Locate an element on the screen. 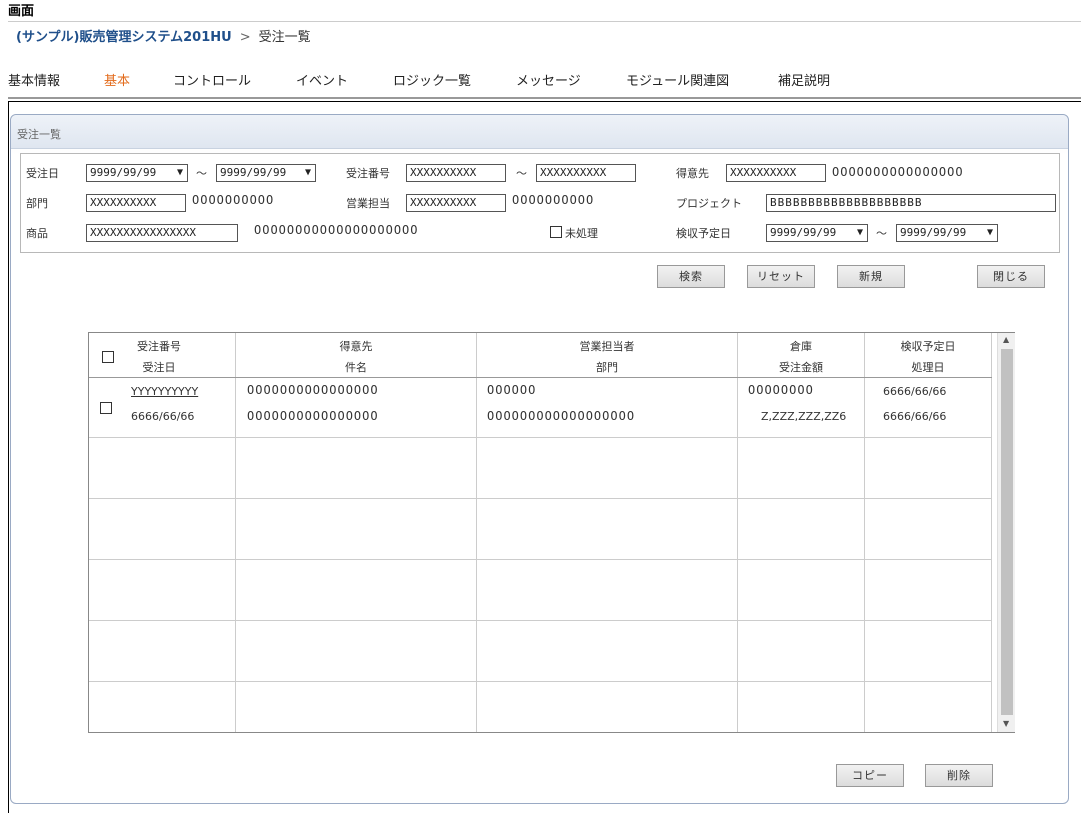 This screenshot has width=1081, height=813. acceptance-date-cell: 6666/66/66 is located at coordinates (915, 391).